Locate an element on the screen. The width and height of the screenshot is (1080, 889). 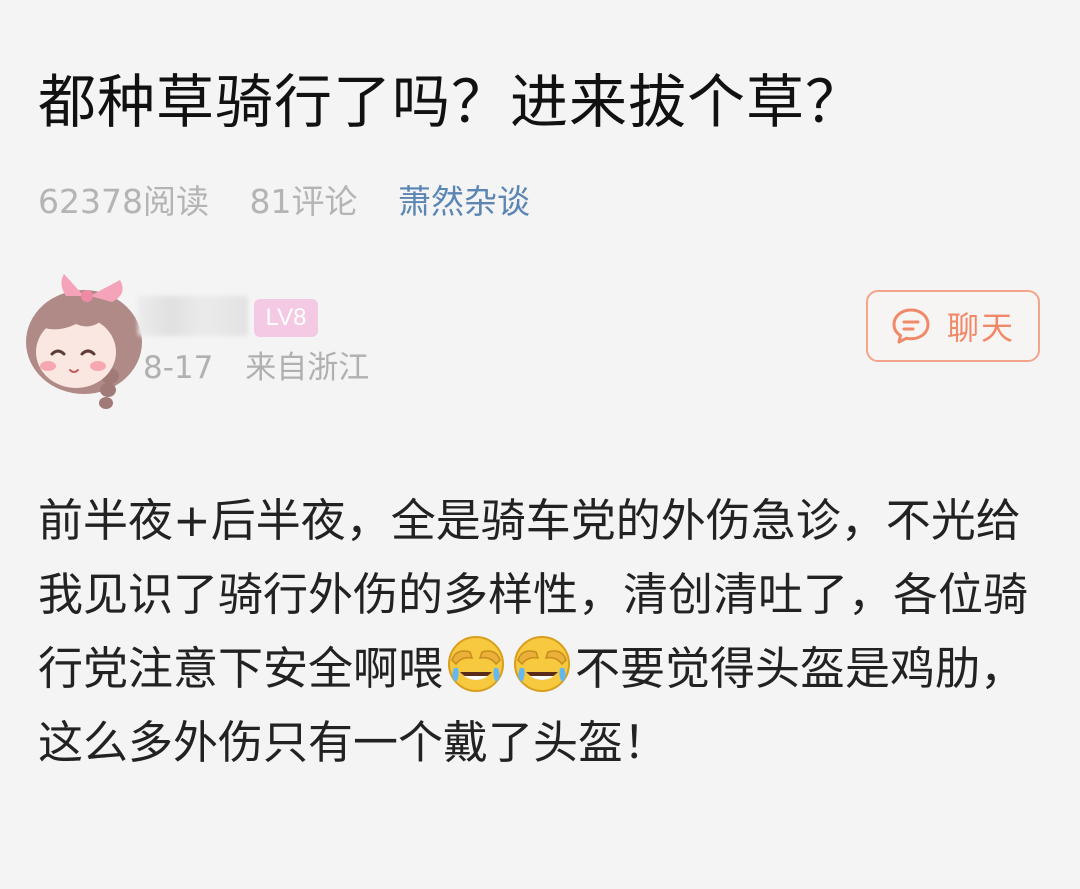
post-info: 8-17 来自浙江 is located at coordinates (256, 368).